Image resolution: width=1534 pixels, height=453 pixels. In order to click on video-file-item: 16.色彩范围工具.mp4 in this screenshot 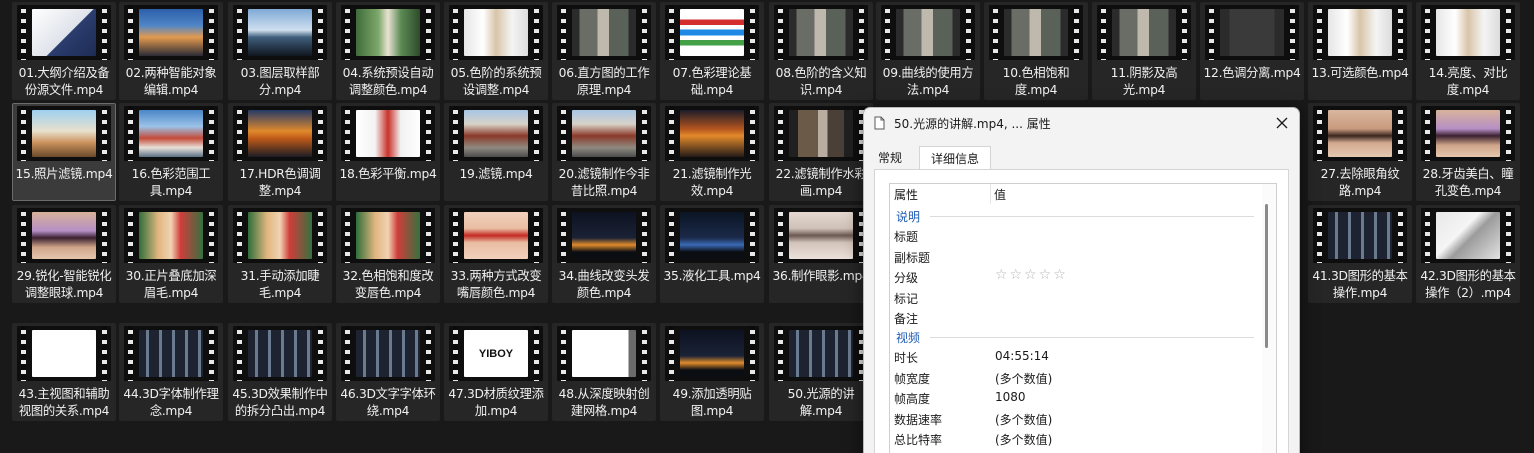, I will do `click(171, 152)`.